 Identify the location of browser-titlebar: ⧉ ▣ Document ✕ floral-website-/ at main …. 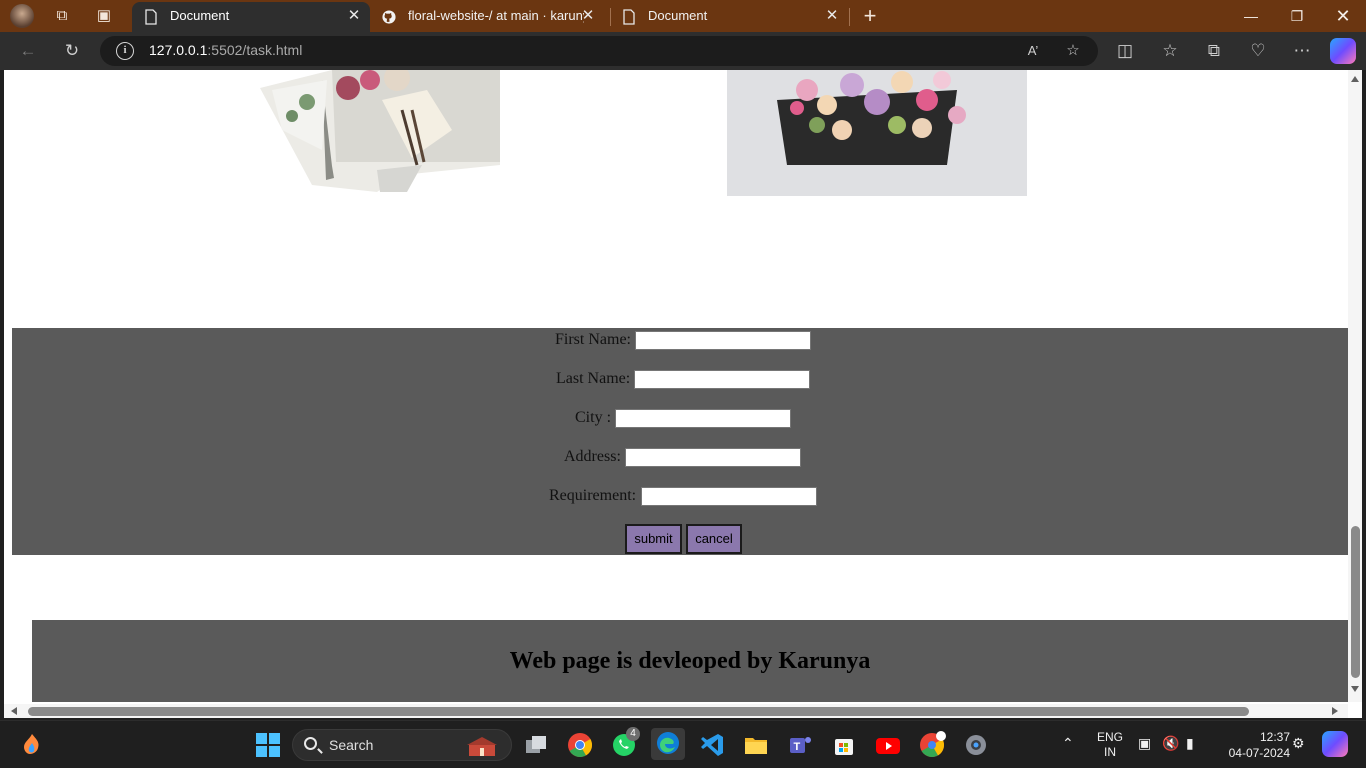
(683, 16).